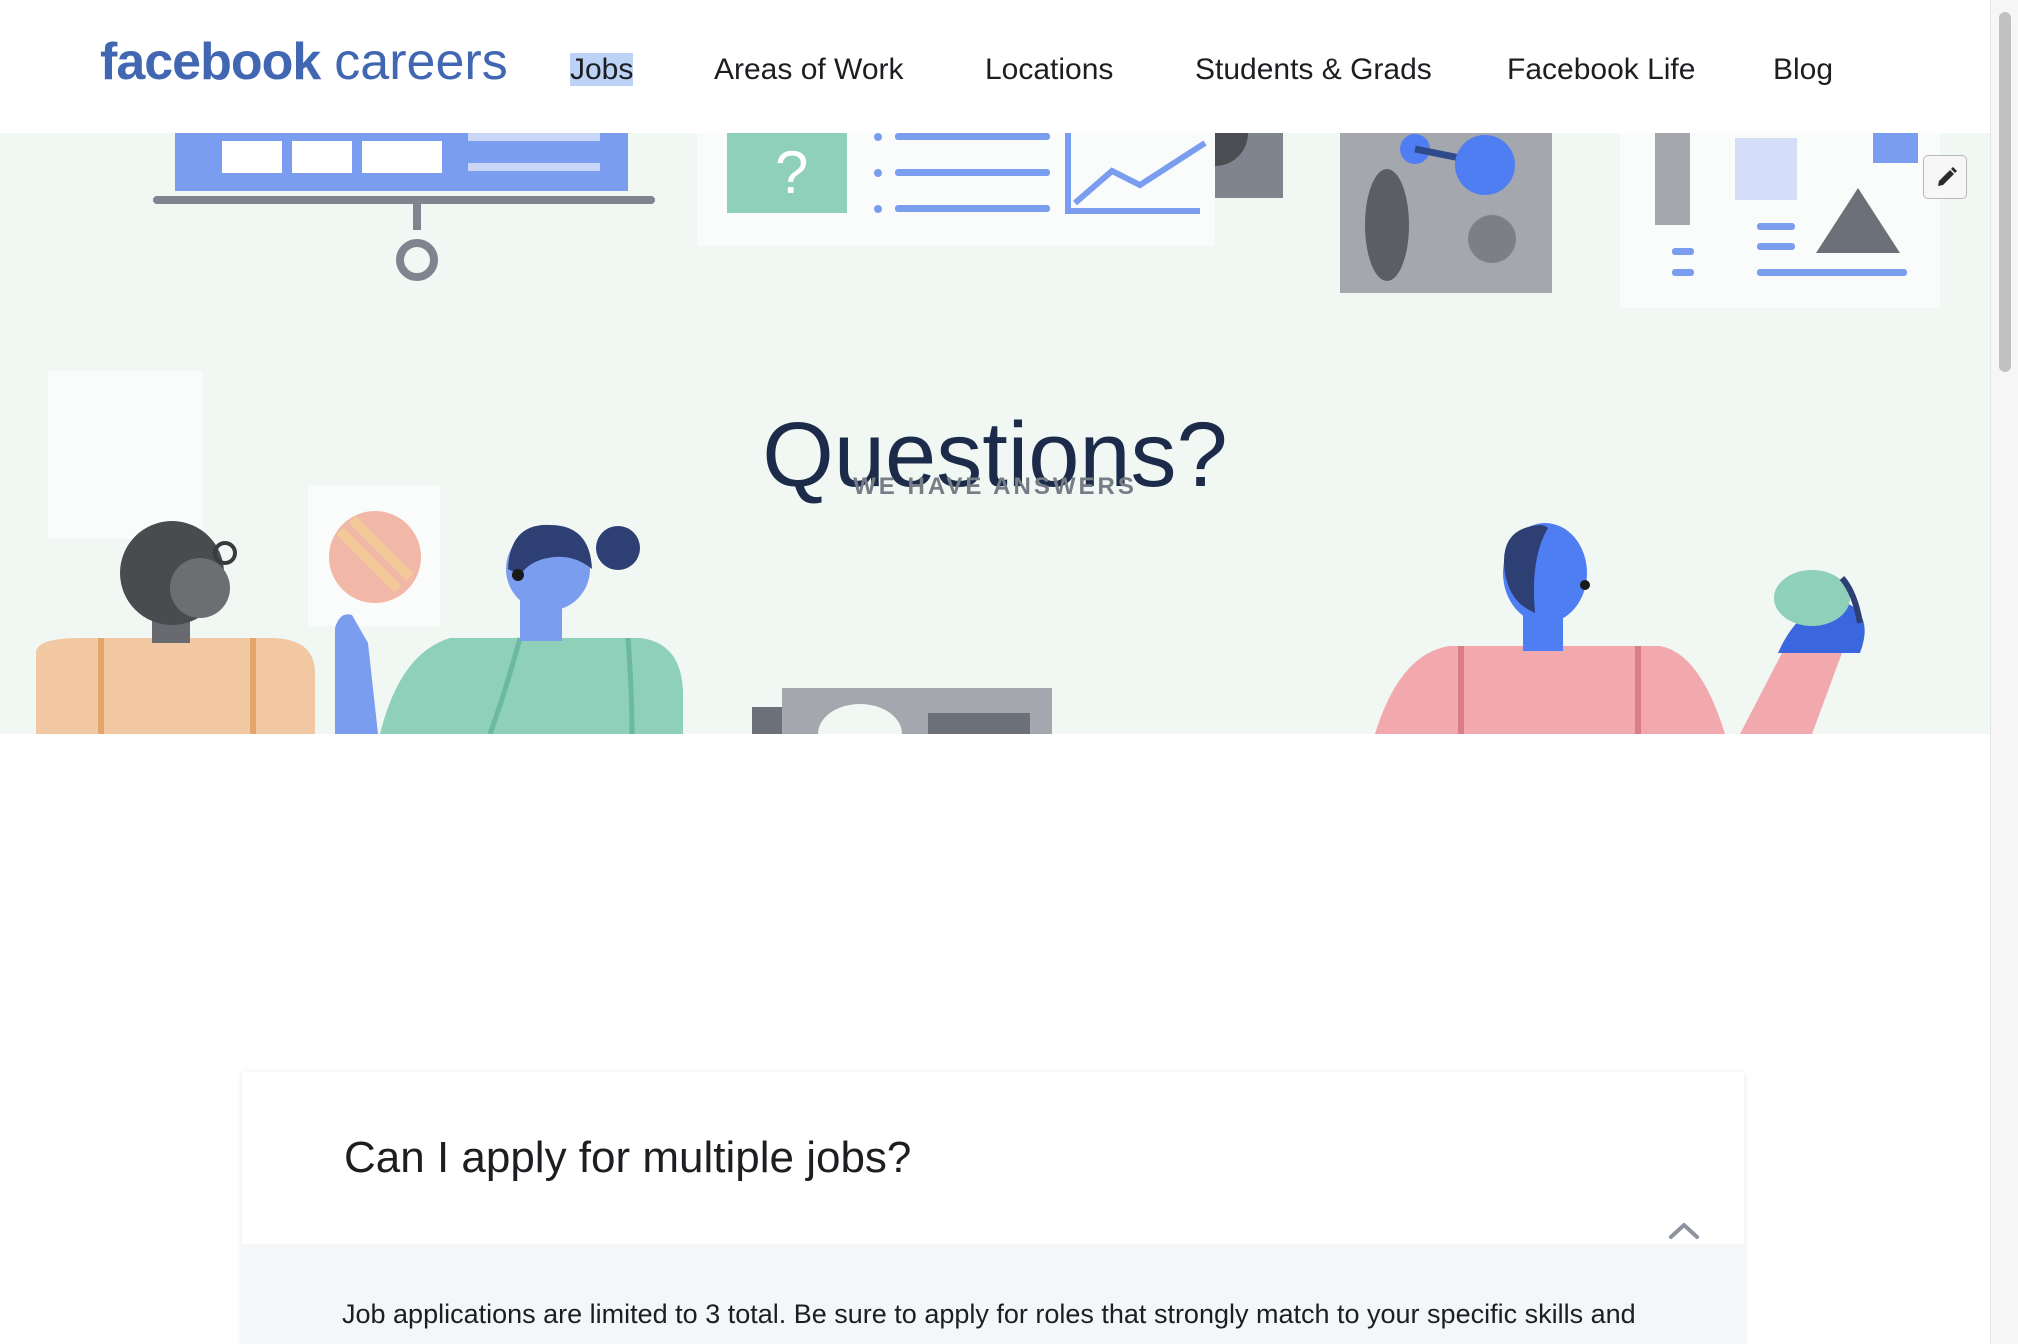  I want to click on nav-students-grads-label: Students & Grads, so click(1313, 69).